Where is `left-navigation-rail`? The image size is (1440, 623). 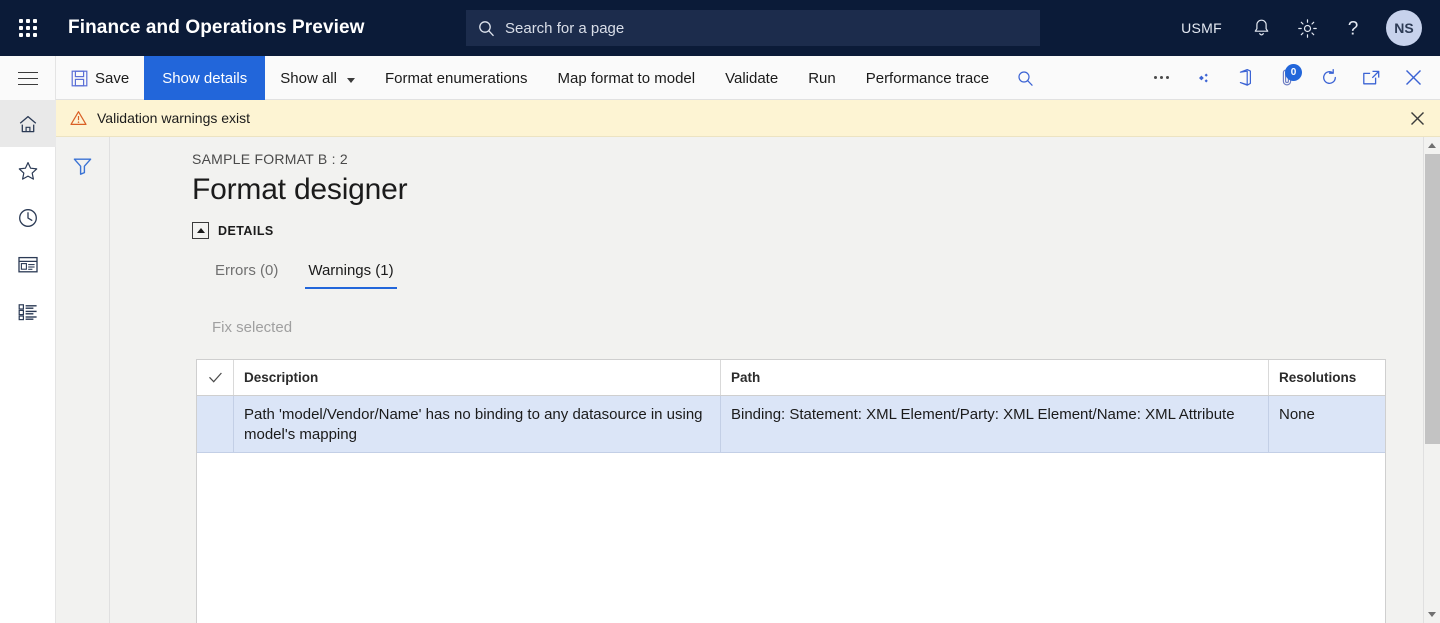 left-navigation-rail is located at coordinates (28, 361).